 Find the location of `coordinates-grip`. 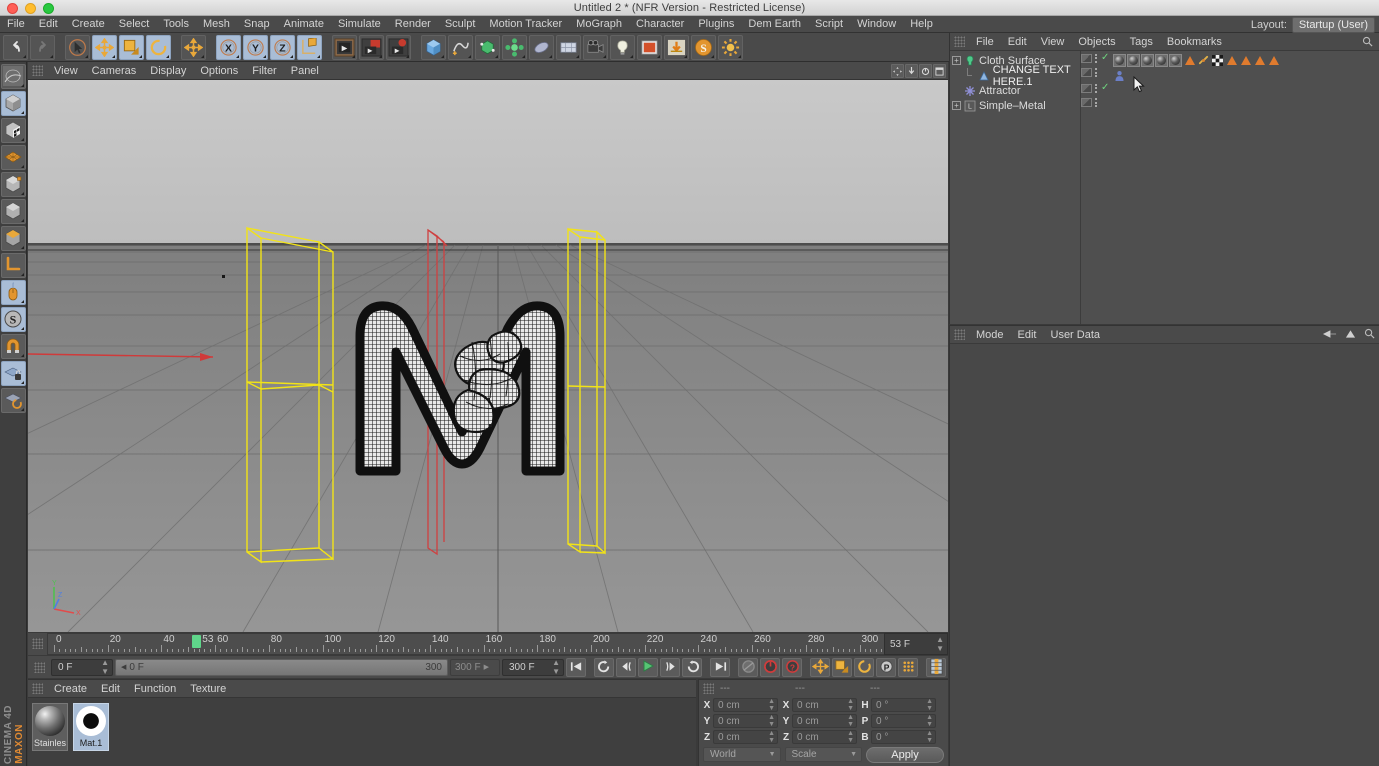

coordinates-grip is located at coordinates (708, 688).